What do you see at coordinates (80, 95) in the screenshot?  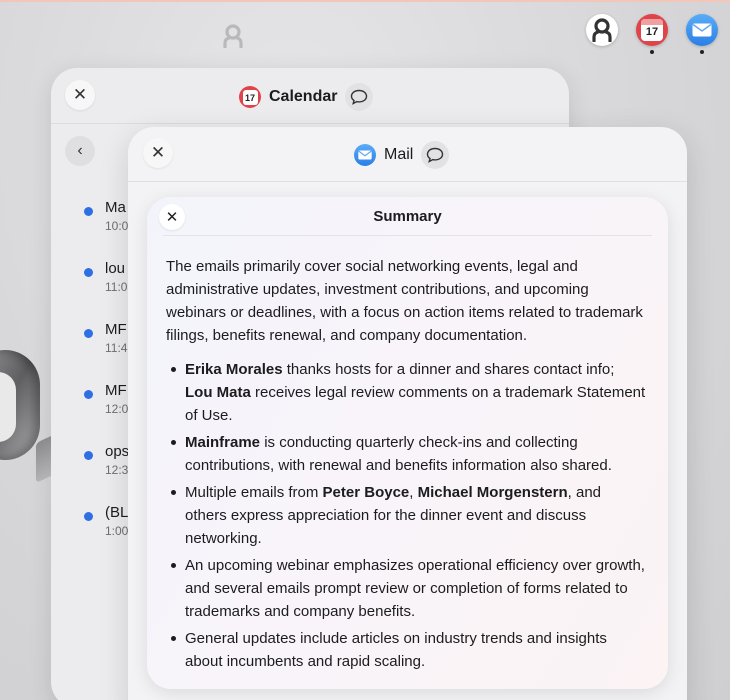 I see `calendar-close-button: ✕` at bounding box center [80, 95].